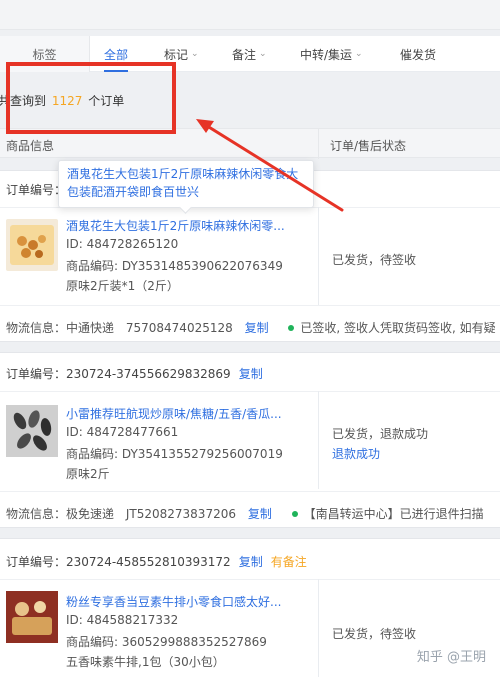 The image size is (500, 677). What do you see at coordinates (122, 286) in the screenshot?
I see `product-spec: 原味2斤装*1（2斤）` at bounding box center [122, 286].